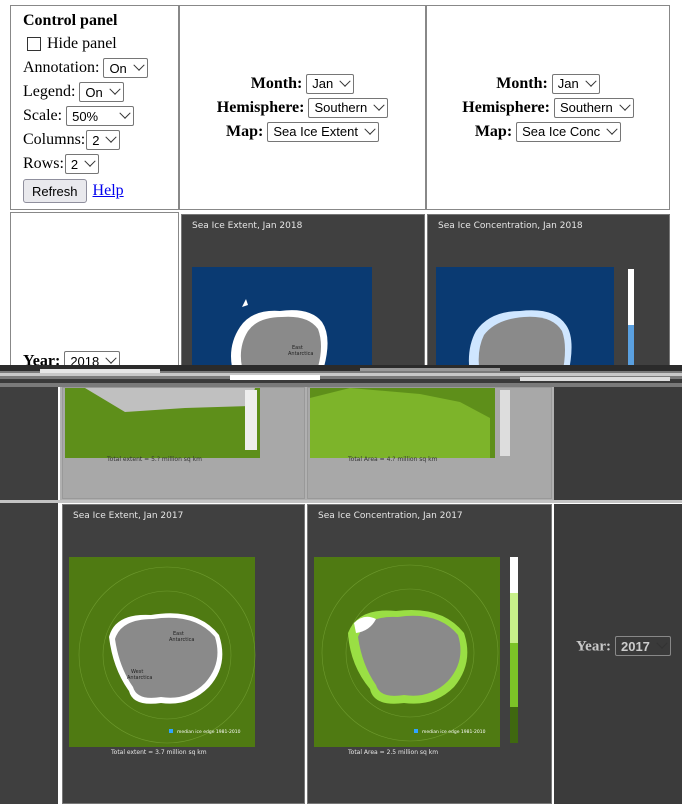 The height and width of the screenshot is (804, 682). I want to click on panel-title: Sea Ice Concentration, Jan 2018, so click(510, 226).